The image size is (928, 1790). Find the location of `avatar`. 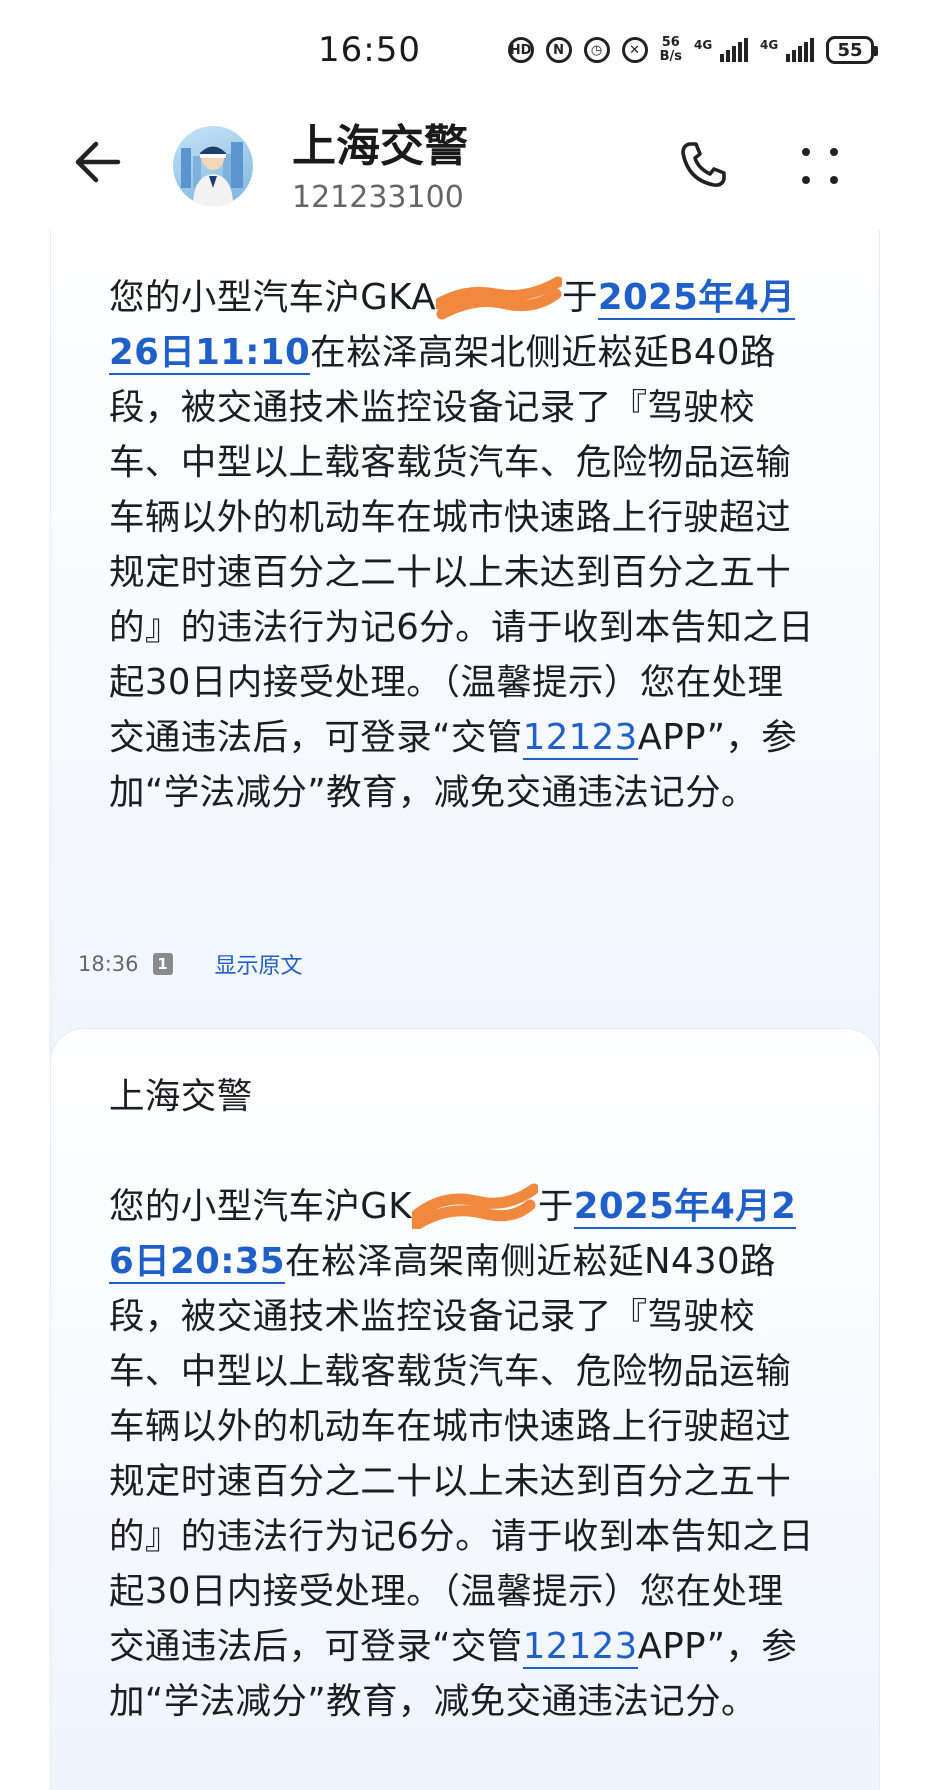

avatar is located at coordinates (213, 166).